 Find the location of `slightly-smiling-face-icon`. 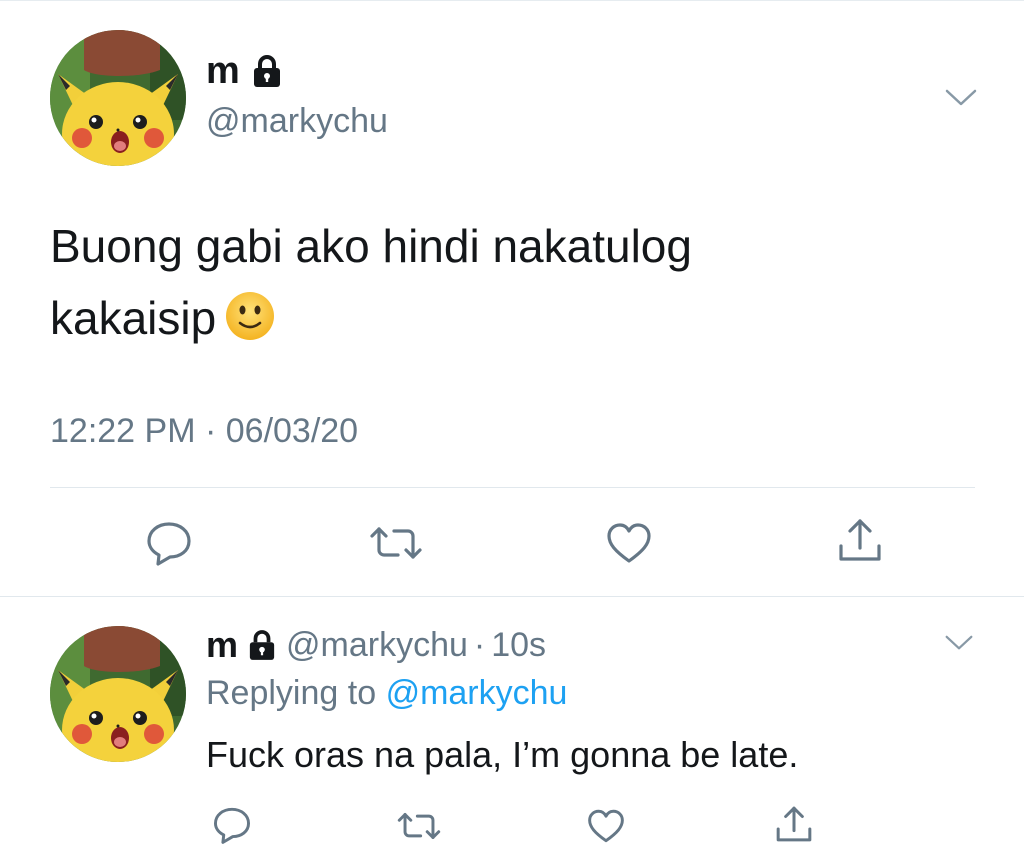

slightly-smiling-face-icon is located at coordinates (250, 316).